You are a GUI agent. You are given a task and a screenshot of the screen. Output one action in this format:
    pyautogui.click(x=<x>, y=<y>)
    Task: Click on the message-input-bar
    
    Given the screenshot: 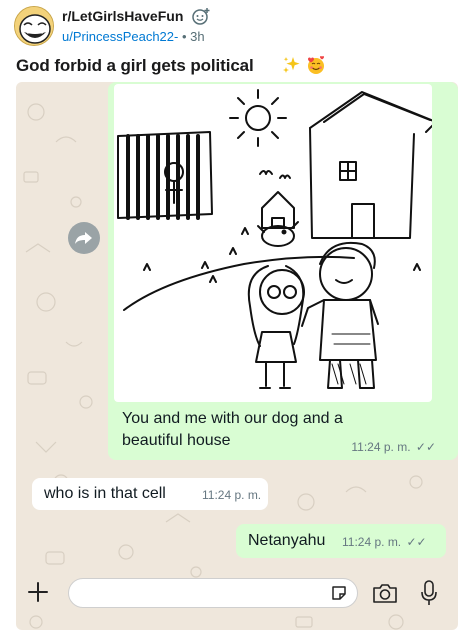 What is the action you would take?
    pyautogui.click(x=237, y=594)
    